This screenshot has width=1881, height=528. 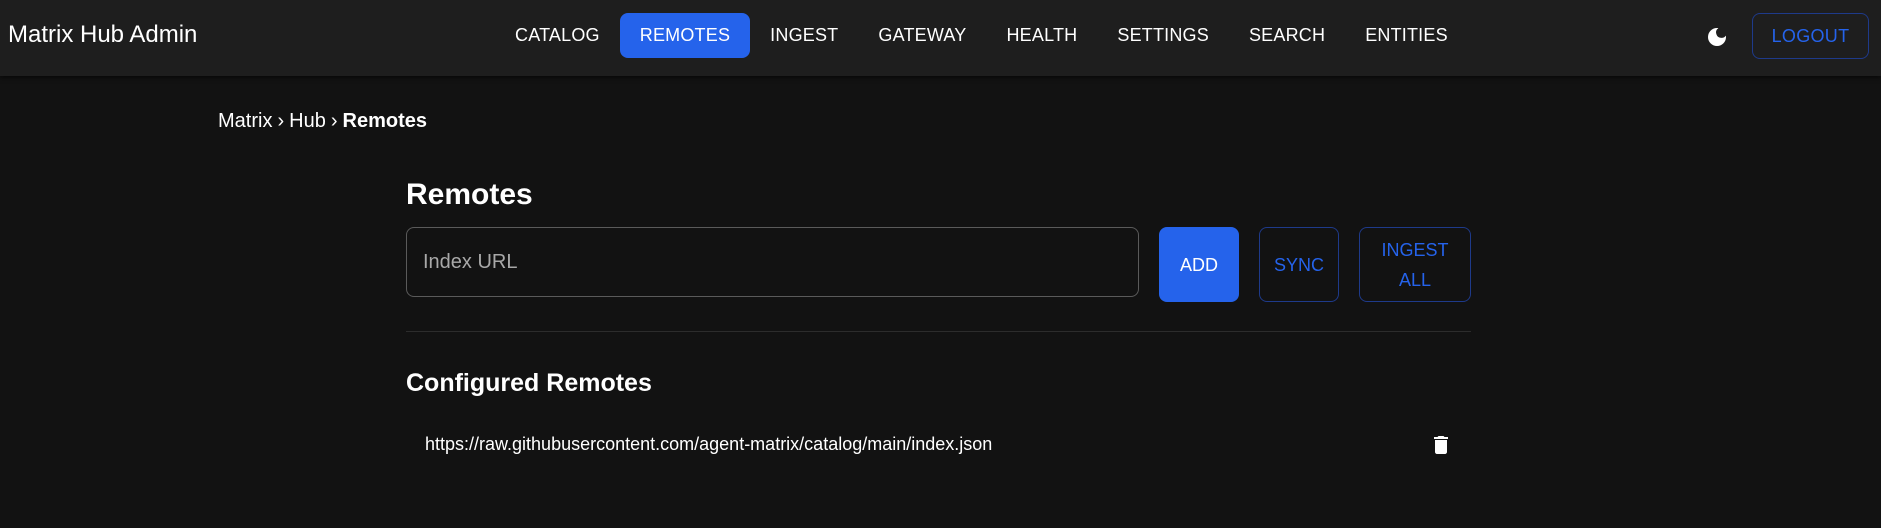 What do you see at coordinates (1287, 35) in the screenshot?
I see `nav-search: SEARCH` at bounding box center [1287, 35].